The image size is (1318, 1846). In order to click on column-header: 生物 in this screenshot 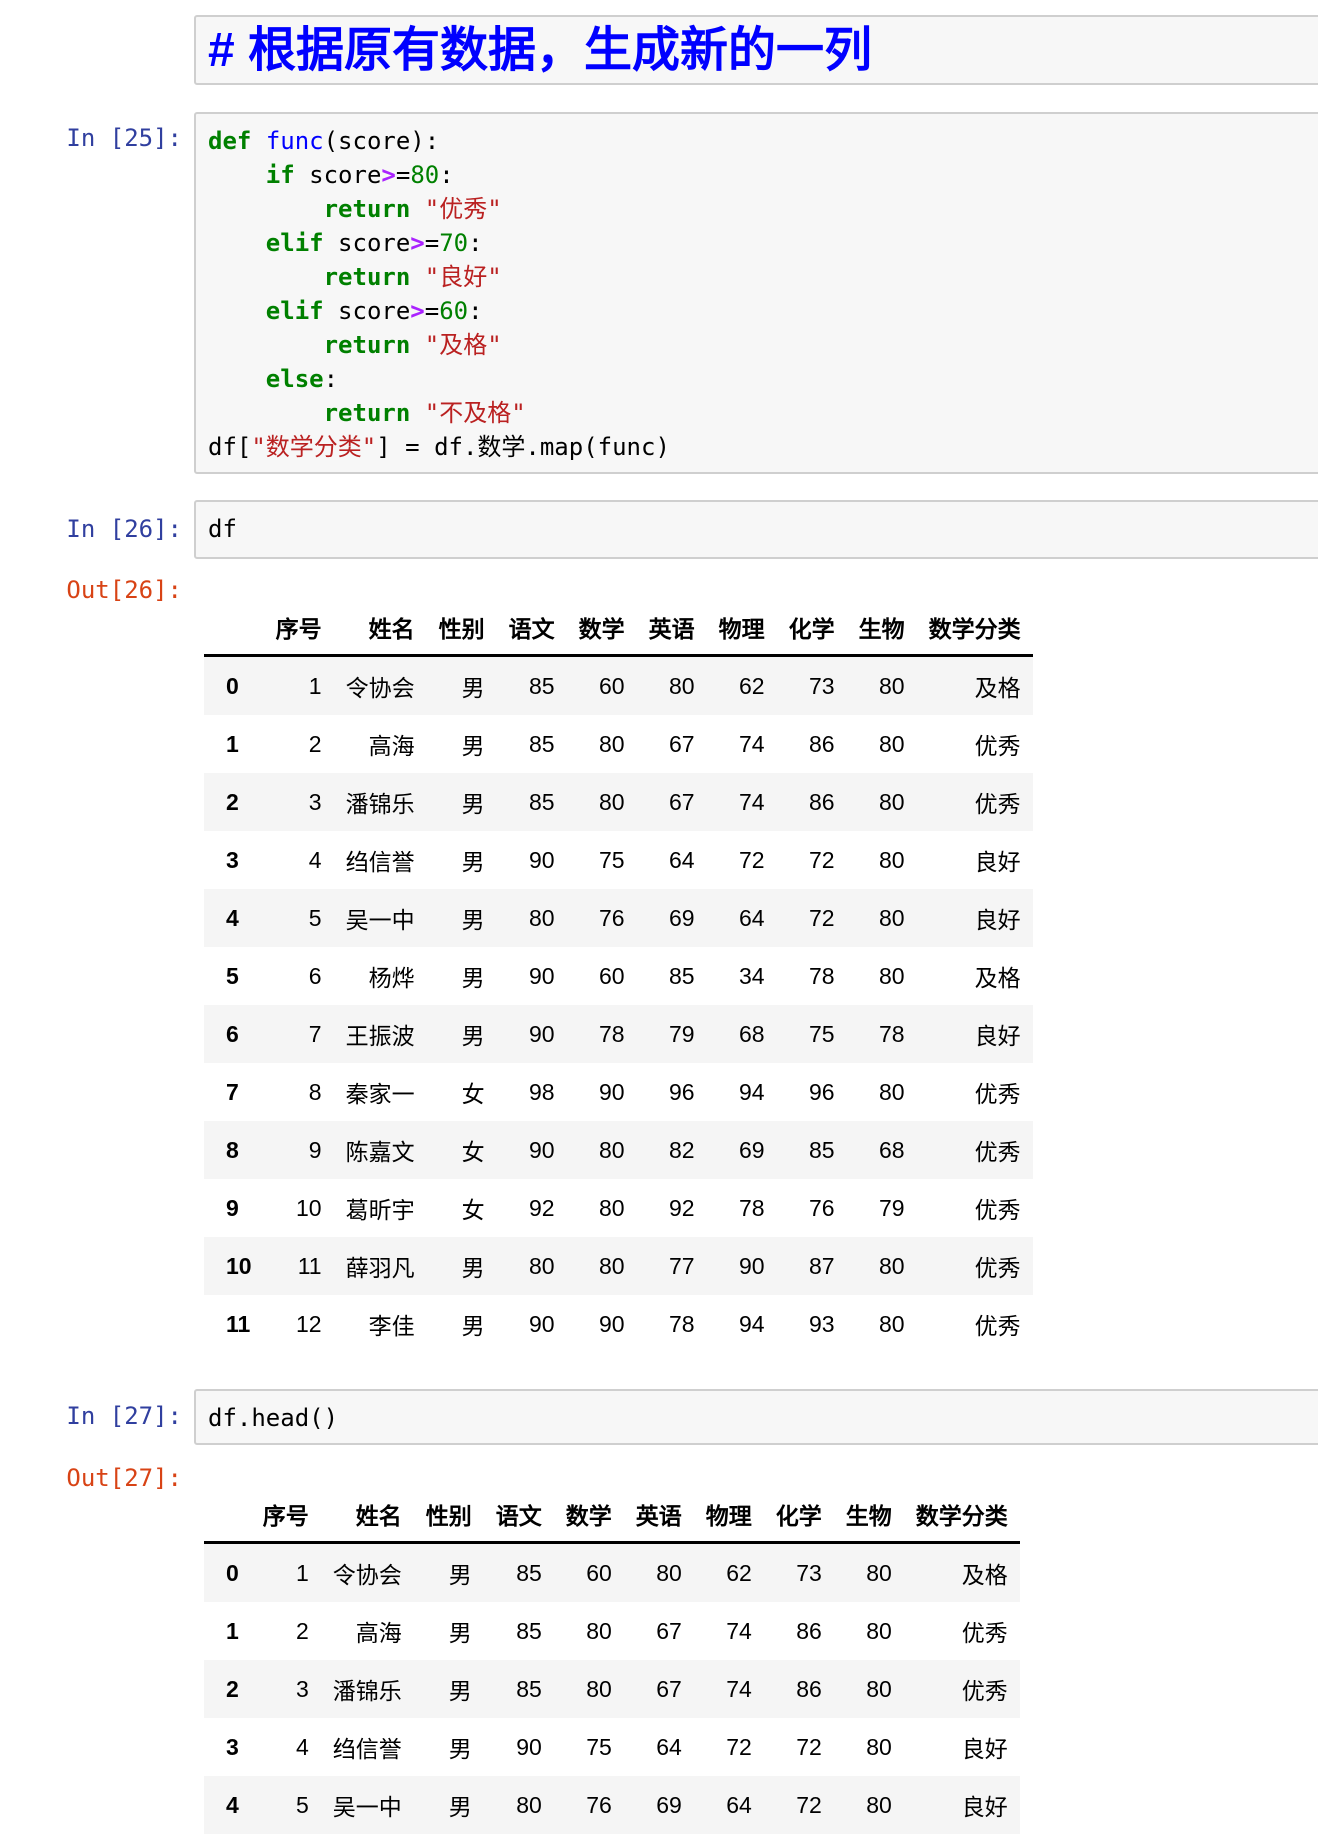, I will do `click(881, 628)`.